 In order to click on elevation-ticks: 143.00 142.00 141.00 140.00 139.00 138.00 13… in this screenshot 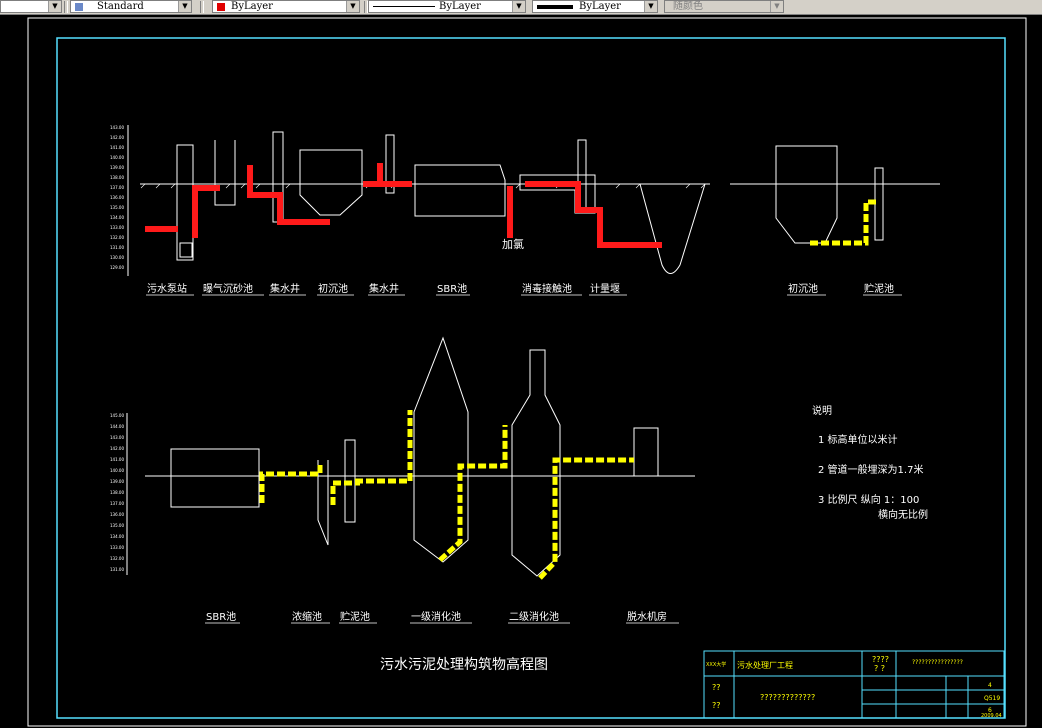, I will do `click(117, 197)`.